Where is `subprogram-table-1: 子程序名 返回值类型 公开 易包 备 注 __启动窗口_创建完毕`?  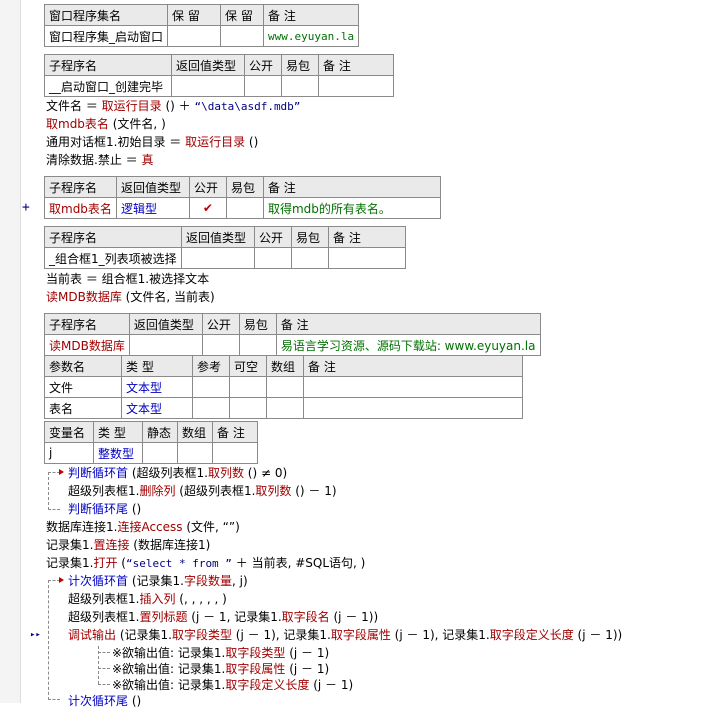
subprogram-table-1: 子程序名 返回值类型 公开 易包 备 注 __启动窗口_创建完毕 is located at coordinates (219, 75).